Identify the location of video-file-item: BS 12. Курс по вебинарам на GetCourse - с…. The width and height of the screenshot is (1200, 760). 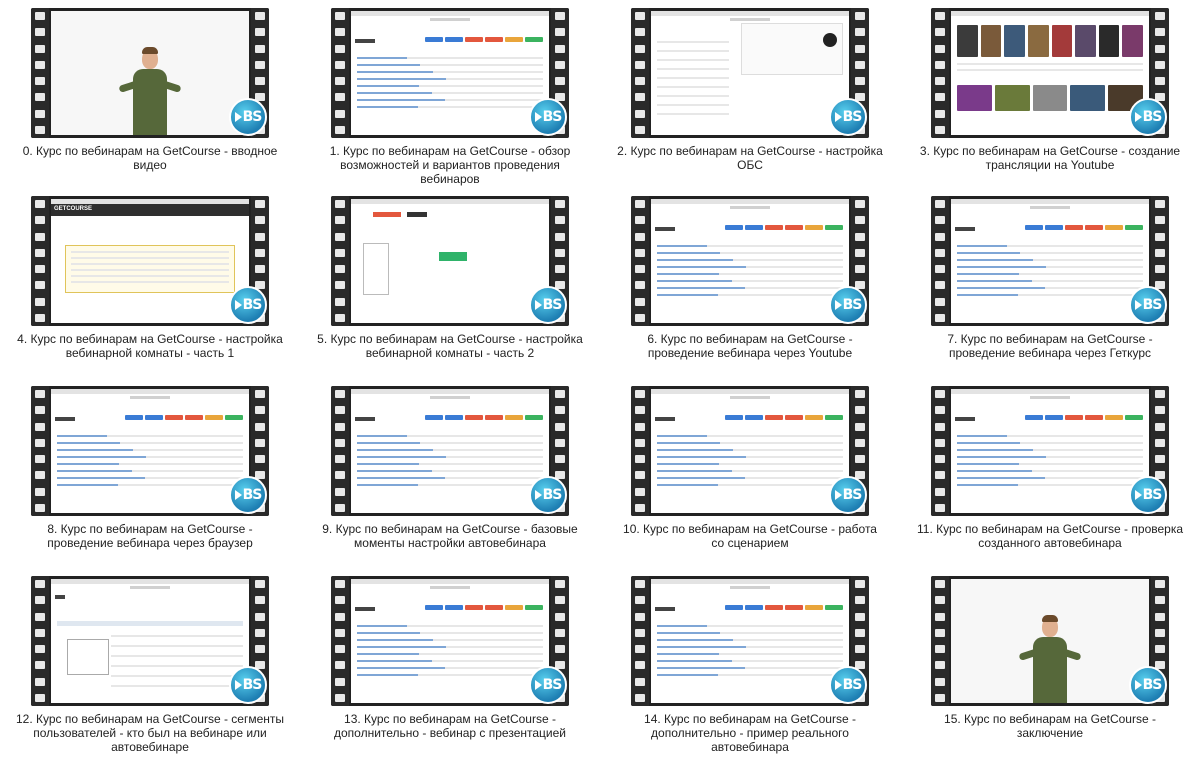
(150, 664).